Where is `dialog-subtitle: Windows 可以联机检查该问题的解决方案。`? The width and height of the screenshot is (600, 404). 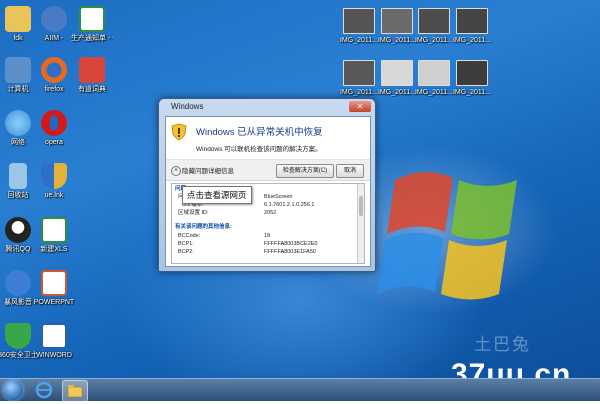
dialog-subtitle: Windows 可以联机检查该问题的解决方案。 is located at coordinates (259, 149).